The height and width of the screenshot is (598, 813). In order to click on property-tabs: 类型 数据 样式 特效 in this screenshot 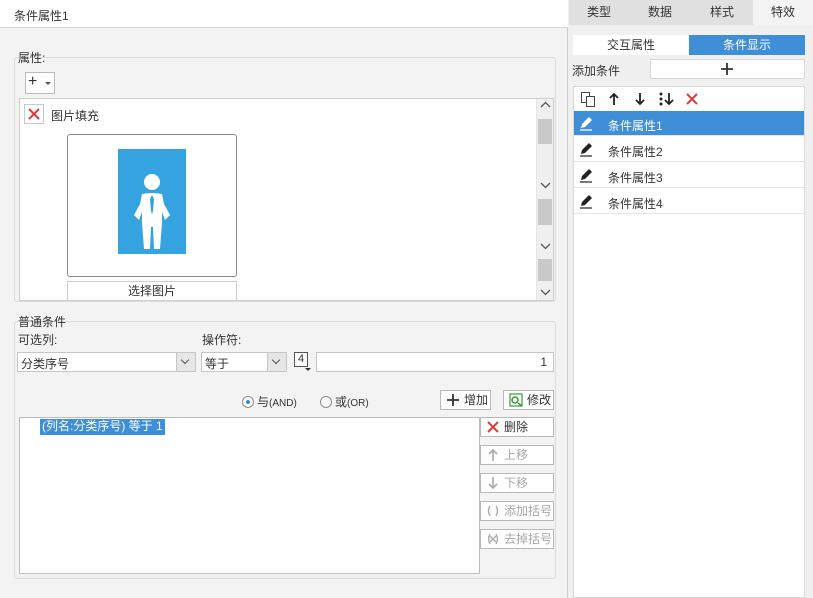, I will do `click(691, 12)`.